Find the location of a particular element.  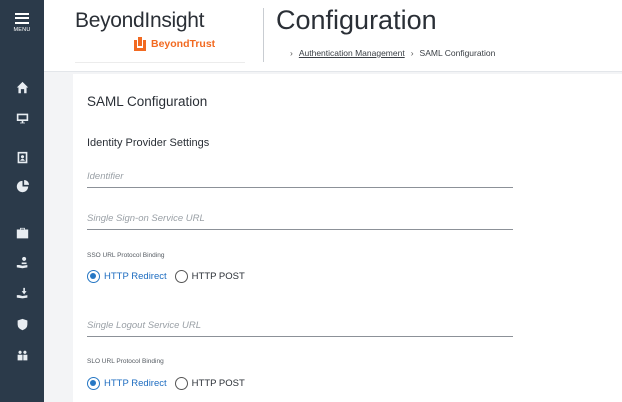

sso-binding-http-post: HTTP POST is located at coordinates (209, 276).